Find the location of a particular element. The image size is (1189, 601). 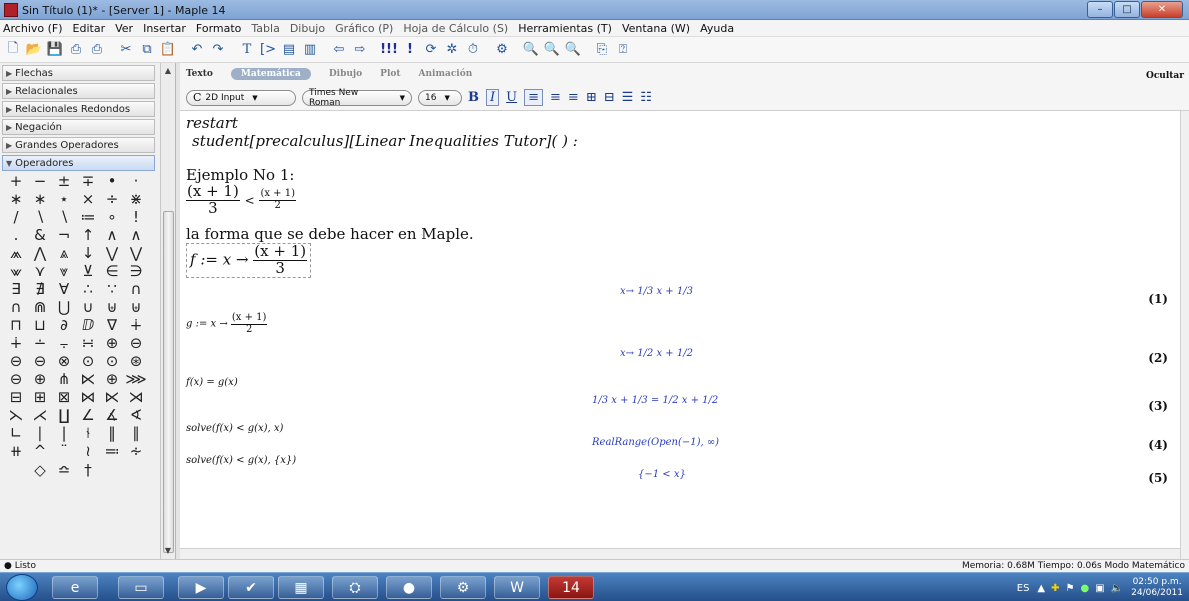

cut-icon: ✂ is located at coordinates (126, 50).